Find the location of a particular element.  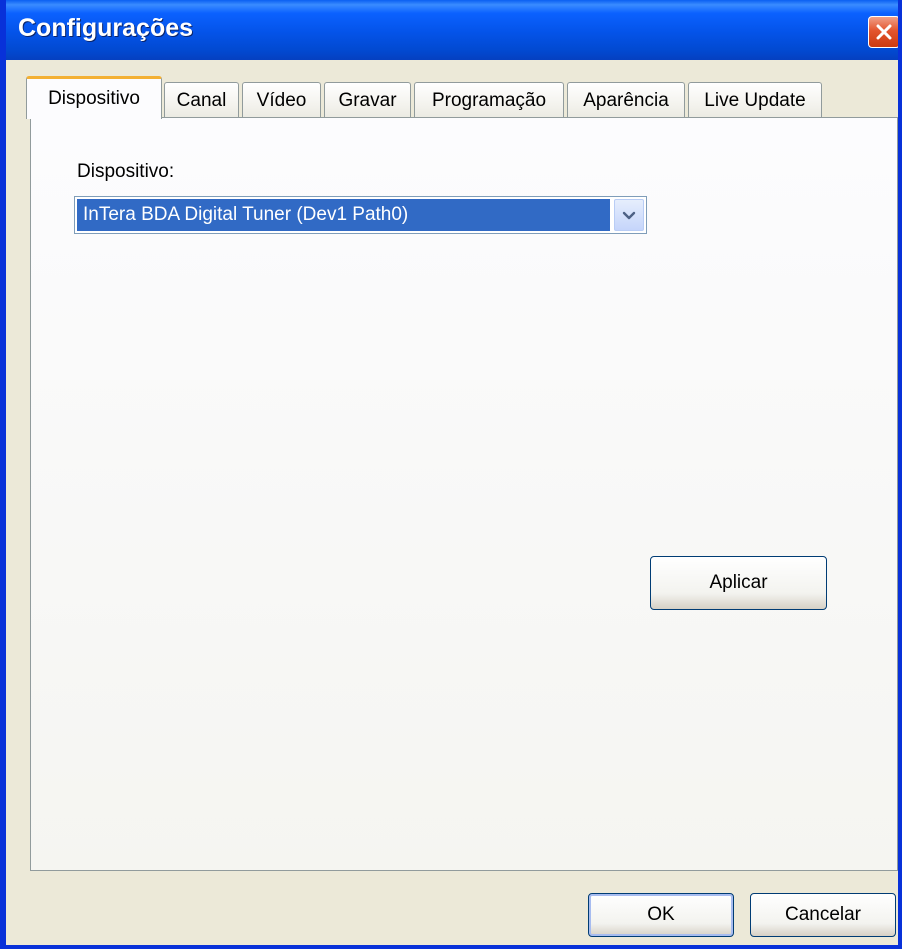

tab-label: Programação is located at coordinates (489, 100).